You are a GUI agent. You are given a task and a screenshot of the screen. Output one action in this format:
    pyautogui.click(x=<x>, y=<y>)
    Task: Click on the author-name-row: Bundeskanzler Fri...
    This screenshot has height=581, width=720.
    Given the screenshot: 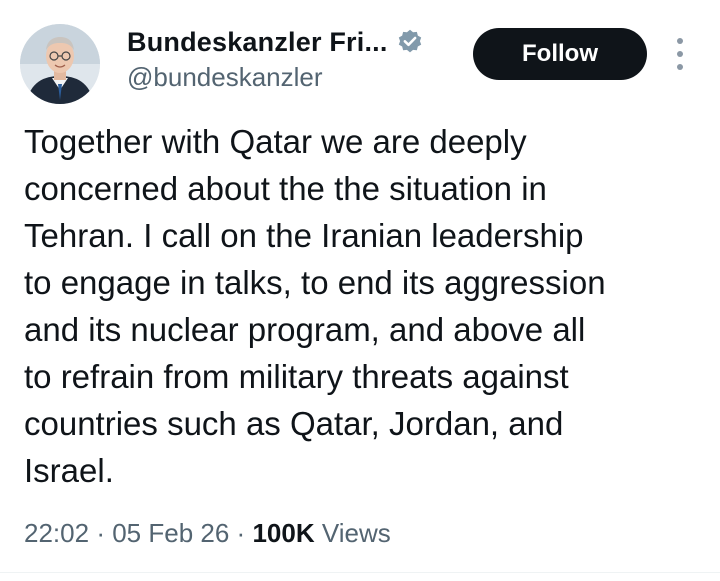 What is the action you would take?
    pyautogui.click(x=275, y=42)
    